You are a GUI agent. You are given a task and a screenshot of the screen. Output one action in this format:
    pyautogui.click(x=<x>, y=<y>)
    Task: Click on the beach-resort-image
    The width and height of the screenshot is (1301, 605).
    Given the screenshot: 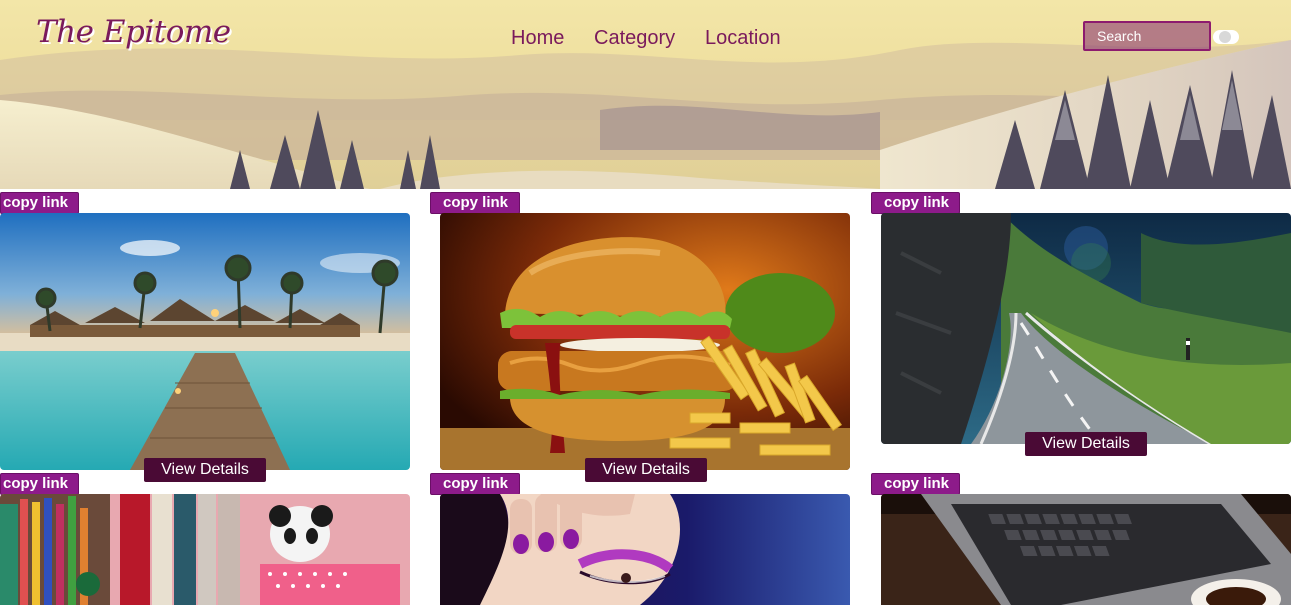 What is the action you would take?
    pyautogui.click(x=205, y=341)
    